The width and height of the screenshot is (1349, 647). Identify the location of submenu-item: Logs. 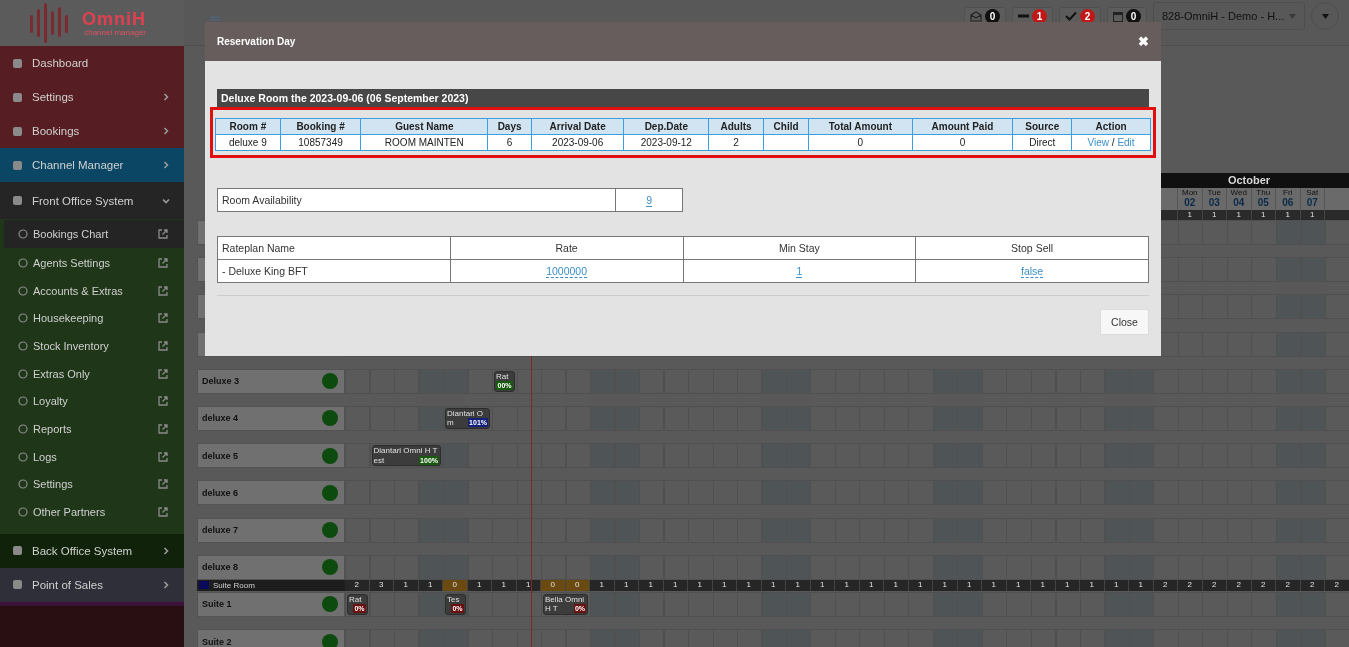
(94, 456).